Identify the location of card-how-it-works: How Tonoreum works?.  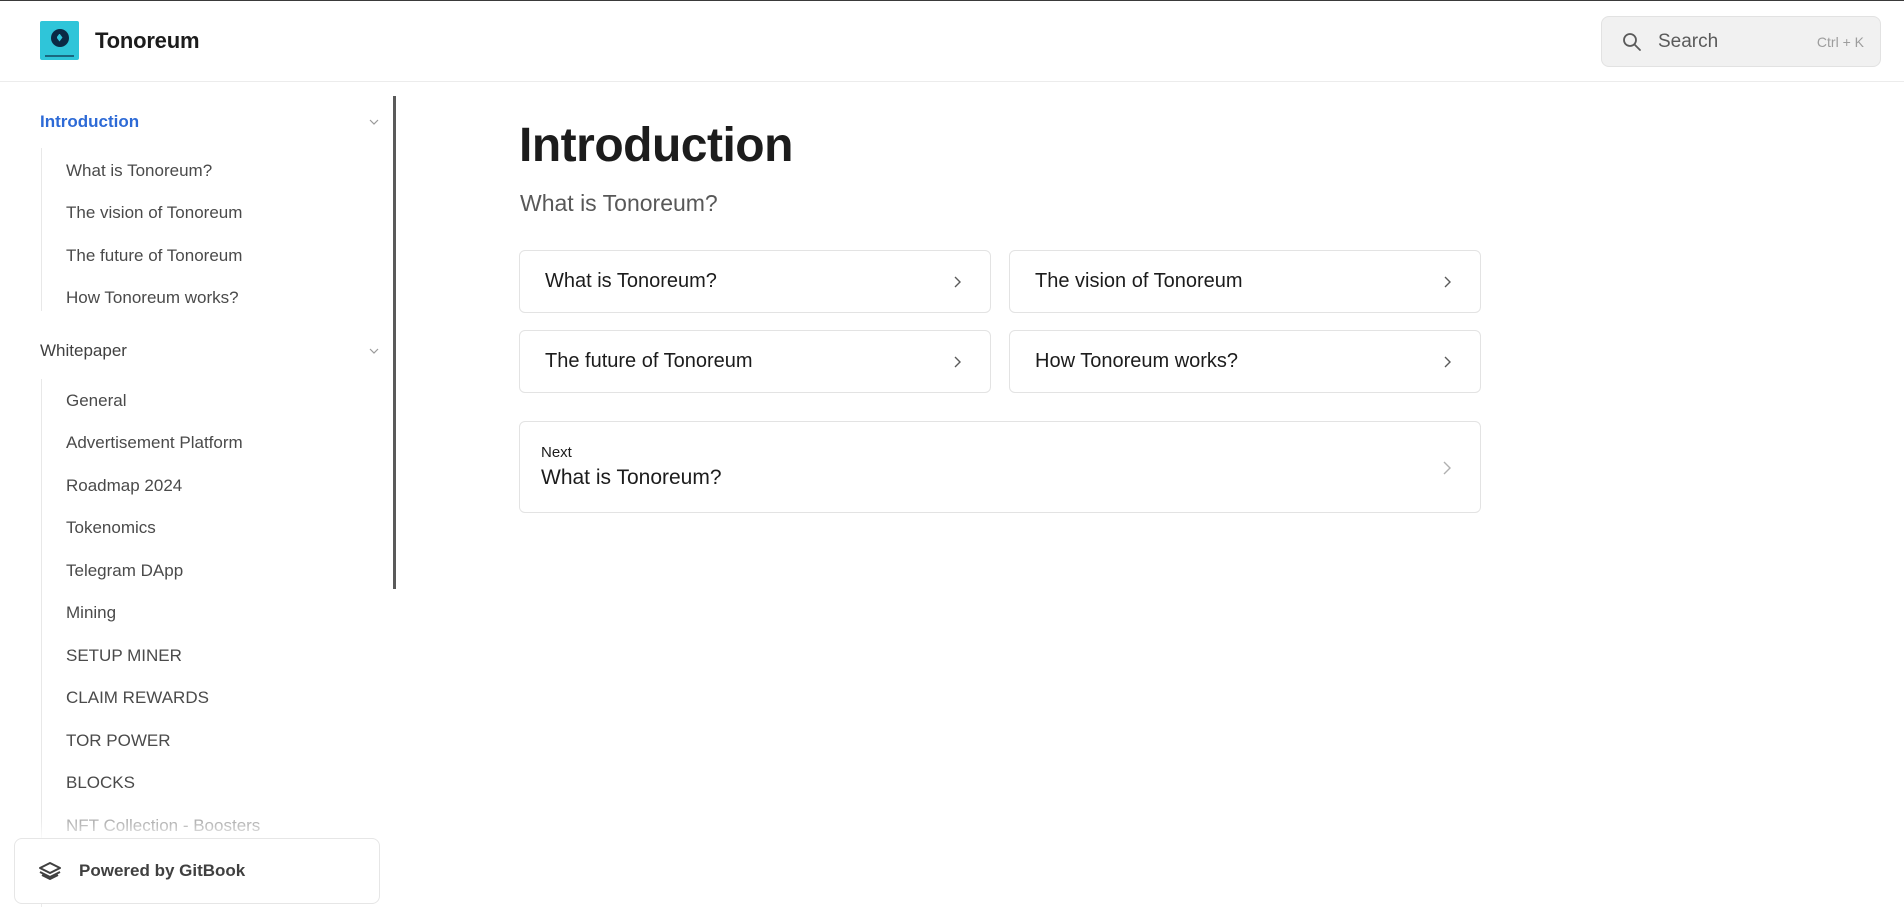
(1245, 361).